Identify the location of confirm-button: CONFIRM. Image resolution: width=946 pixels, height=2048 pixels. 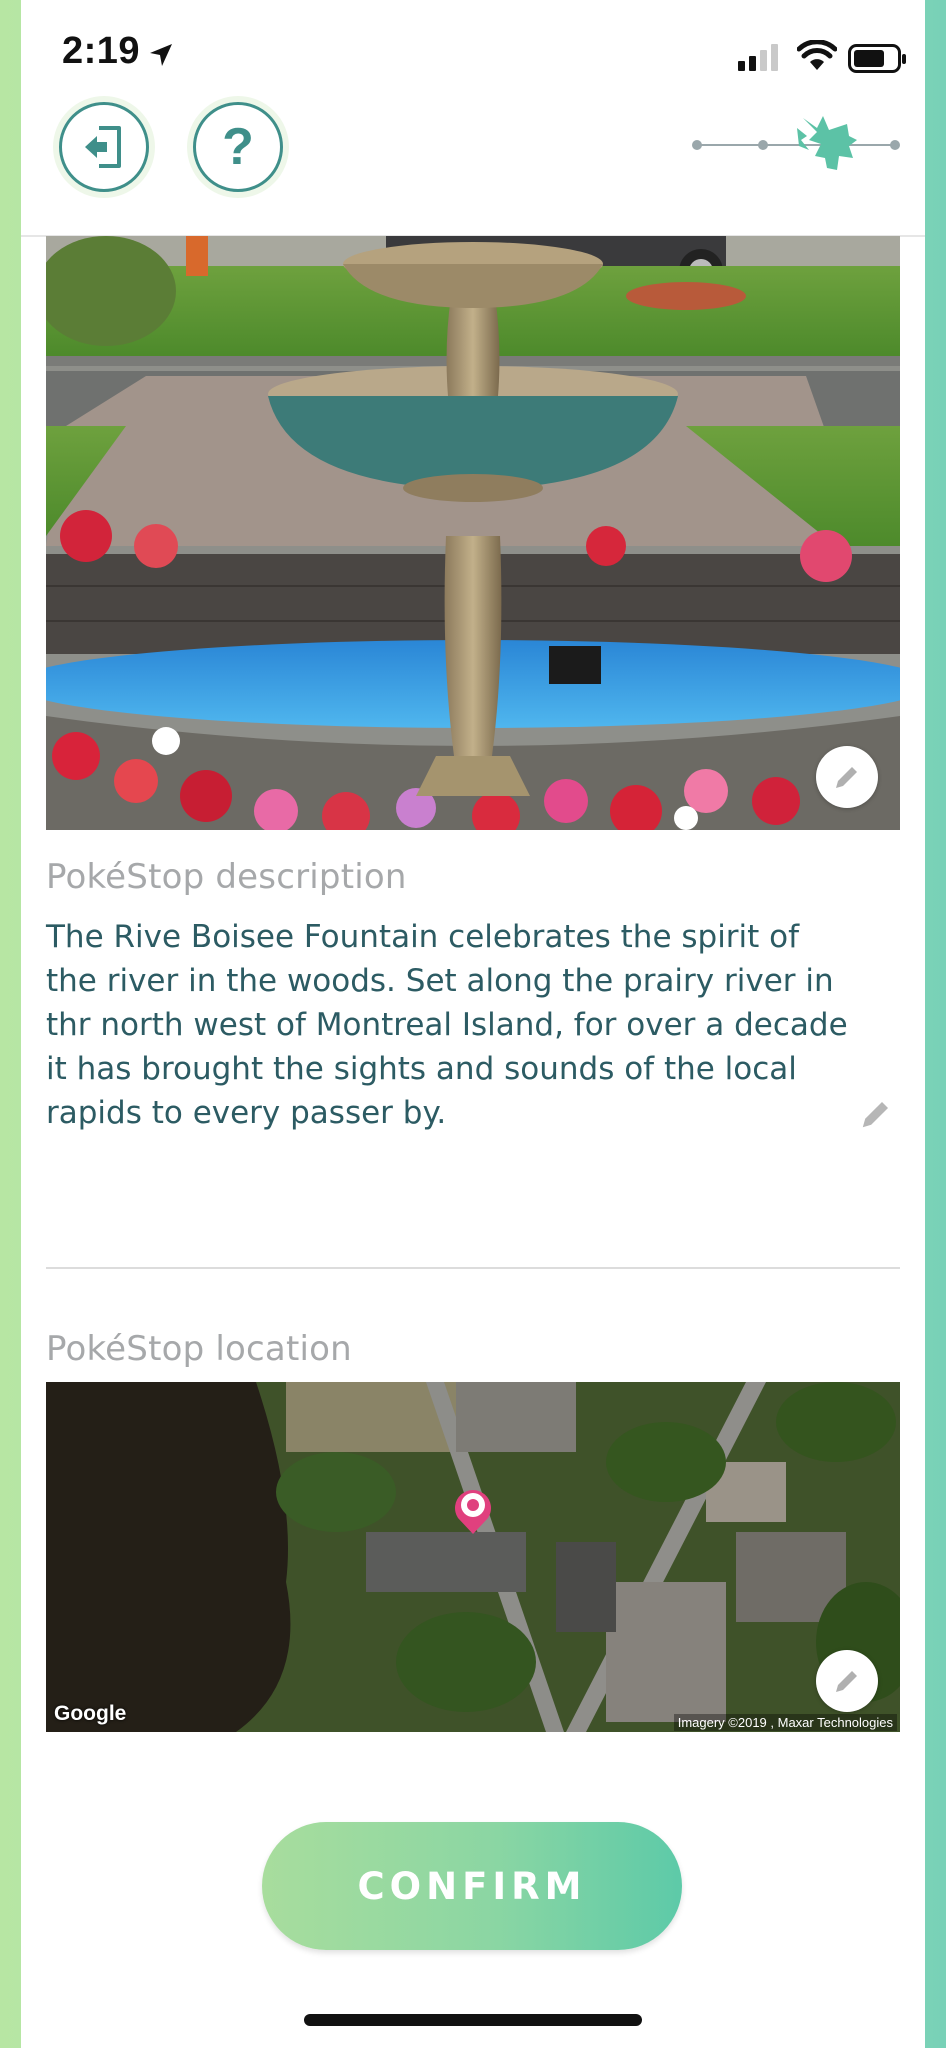
(472, 1886).